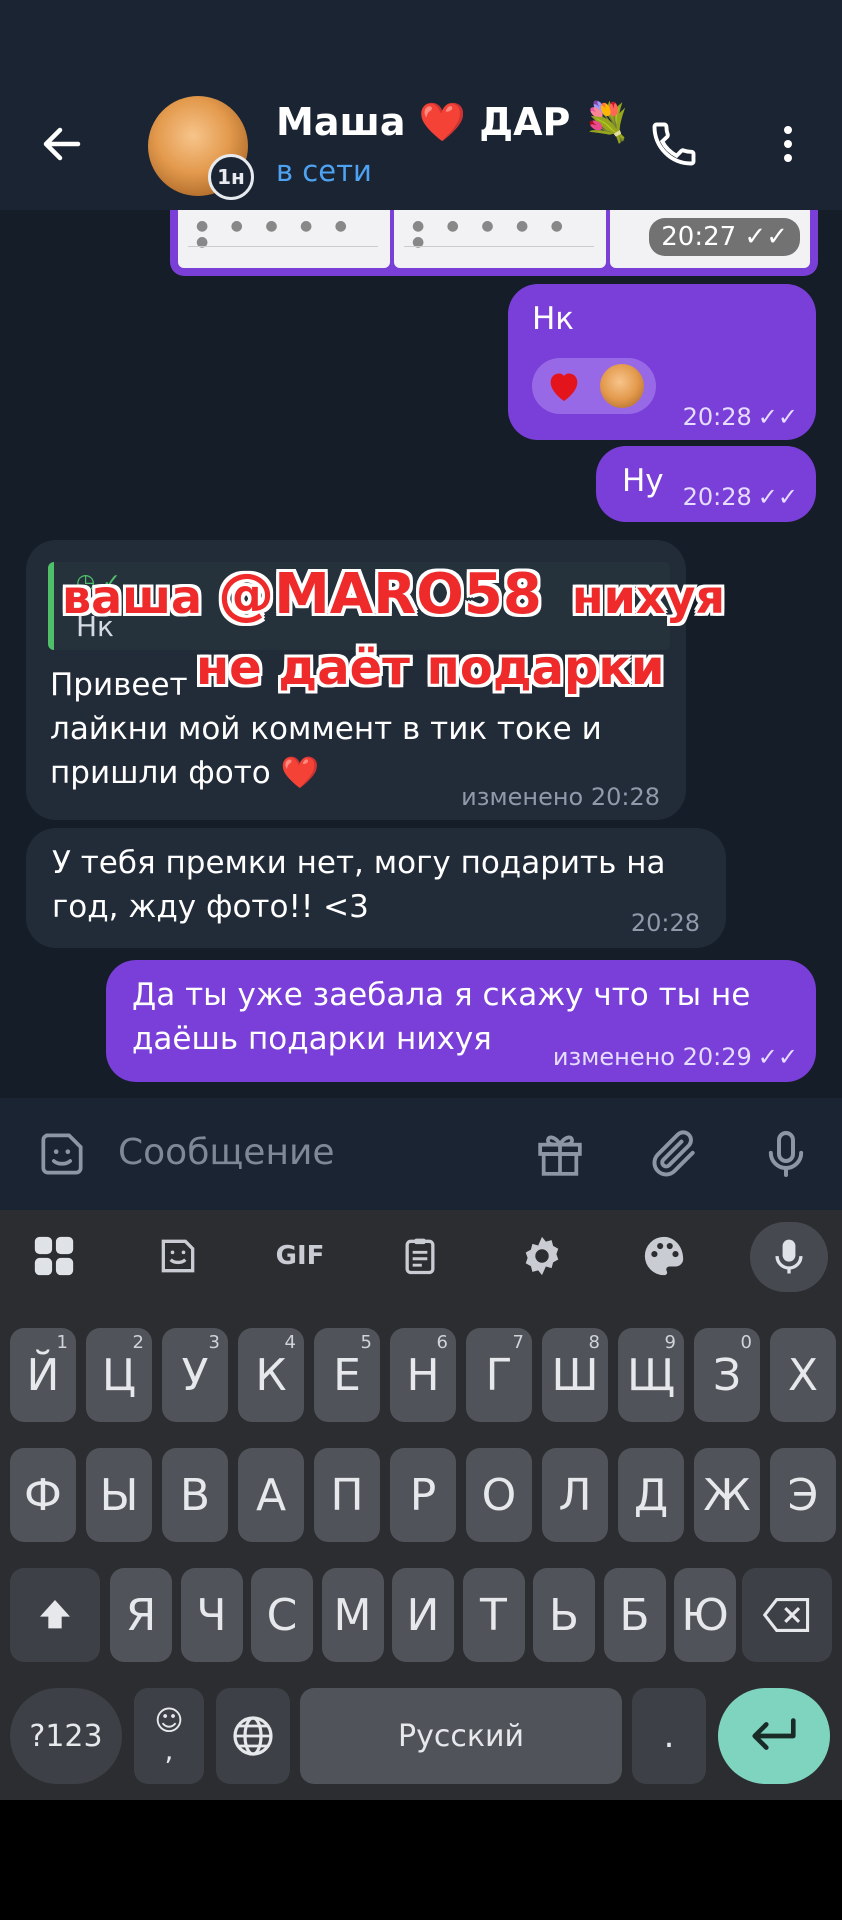 The image size is (842, 1920). Describe the element at coordinates (560, 1154) in the screenshot. I see `gift-icon` at that location.